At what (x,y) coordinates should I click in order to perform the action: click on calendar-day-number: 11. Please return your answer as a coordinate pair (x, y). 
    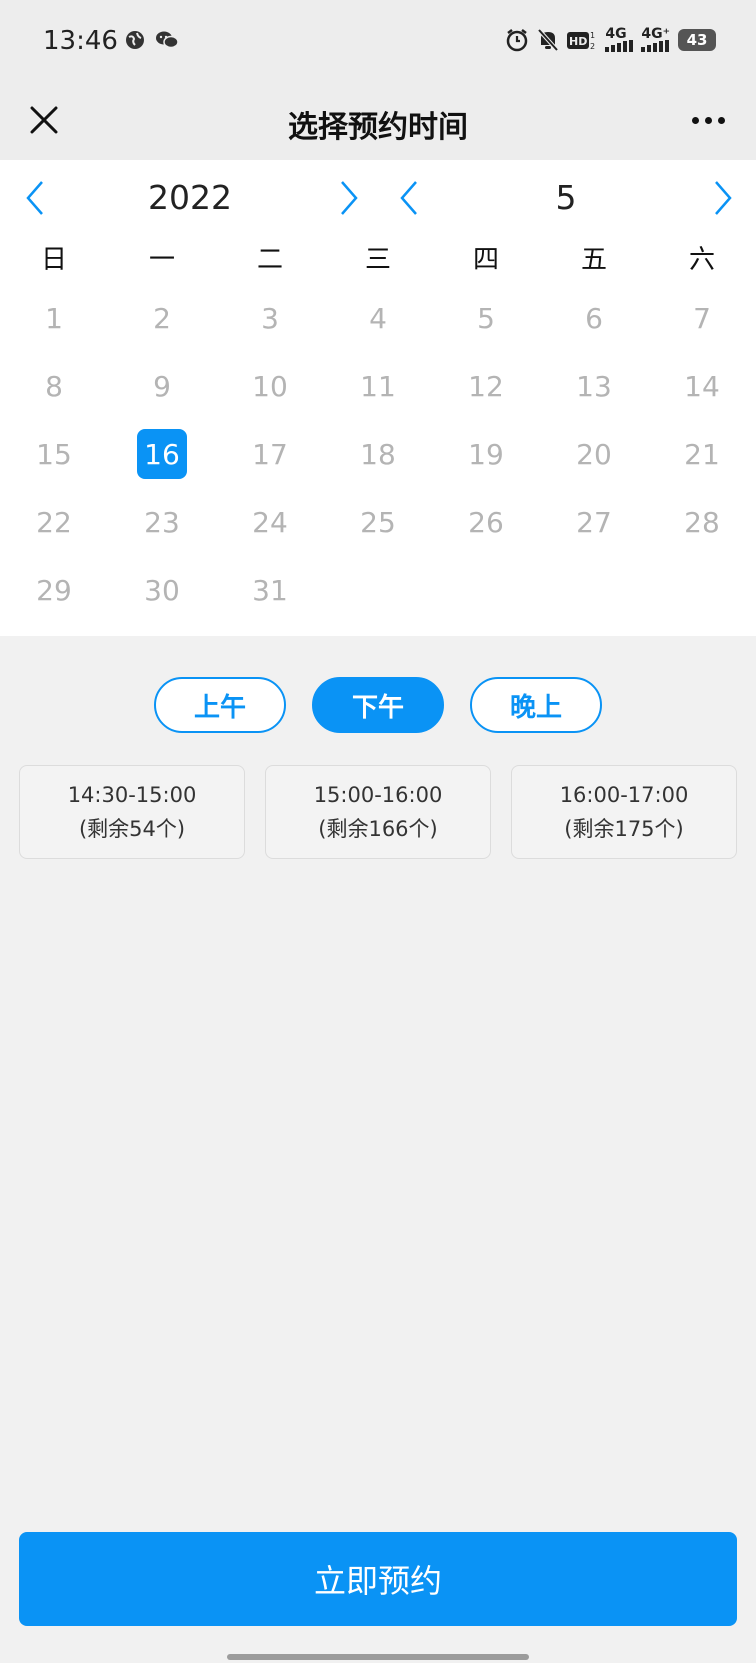
    Looking at the image, I should click on (378, 386).